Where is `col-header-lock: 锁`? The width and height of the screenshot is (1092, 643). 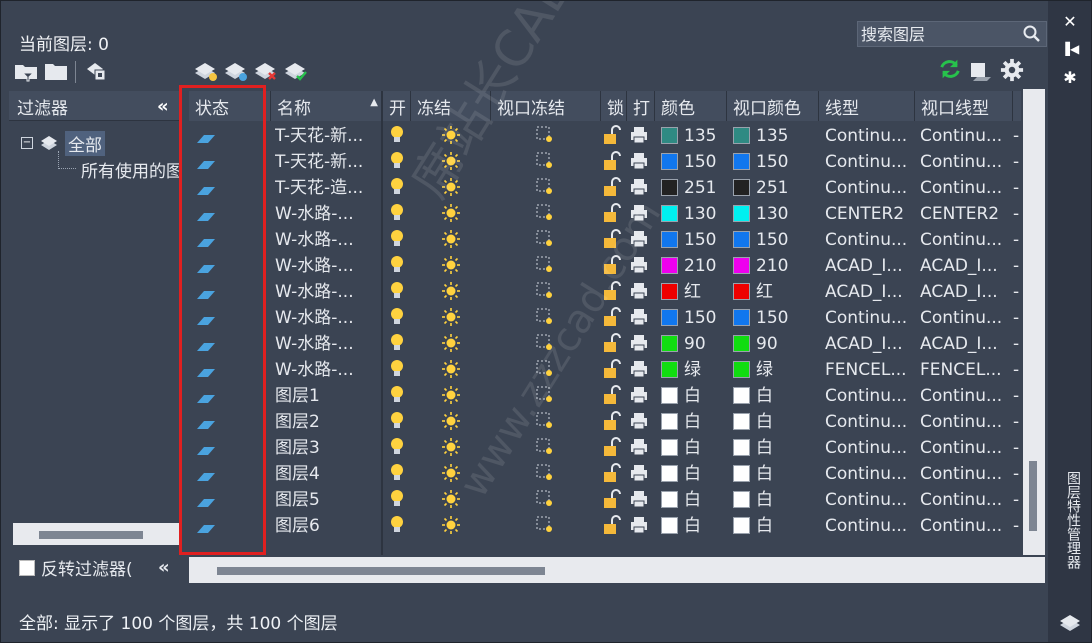
col-header-lock: 锁 is located at coordinates (614, 106).